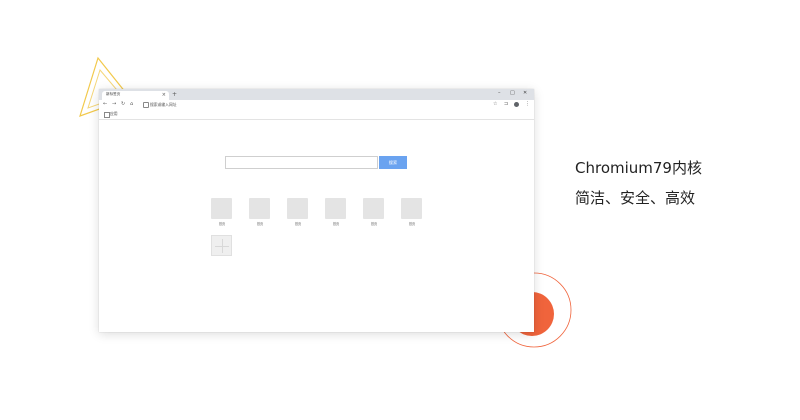 The image size is (800, 420). Describe the element at coordinates (316, 94) in the screenshot. I see `title-bar: 新标签页 × + – □ ✕` at that location.